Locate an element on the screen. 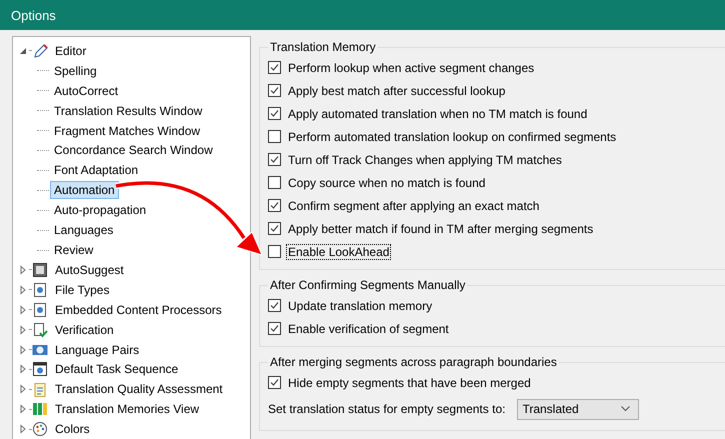 This screenshot has width=725, height=439. tree-item: Default Task Sequence is located at coordinates (116, 369).